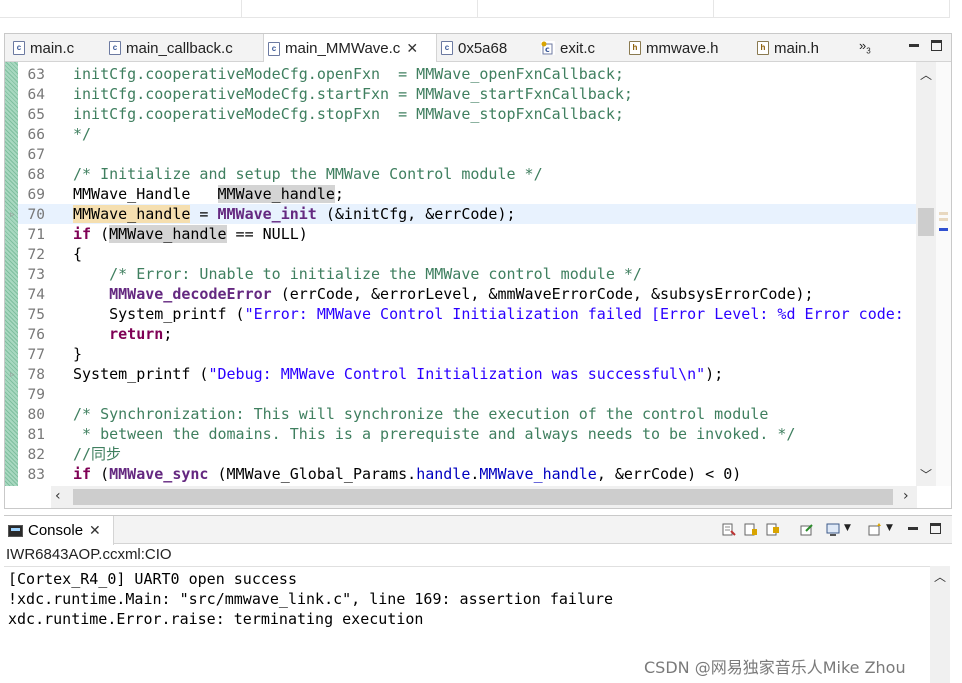 This screenshot has width=962, height=683. I want to click on tab-label: mmwave.h, so click(682, 48).